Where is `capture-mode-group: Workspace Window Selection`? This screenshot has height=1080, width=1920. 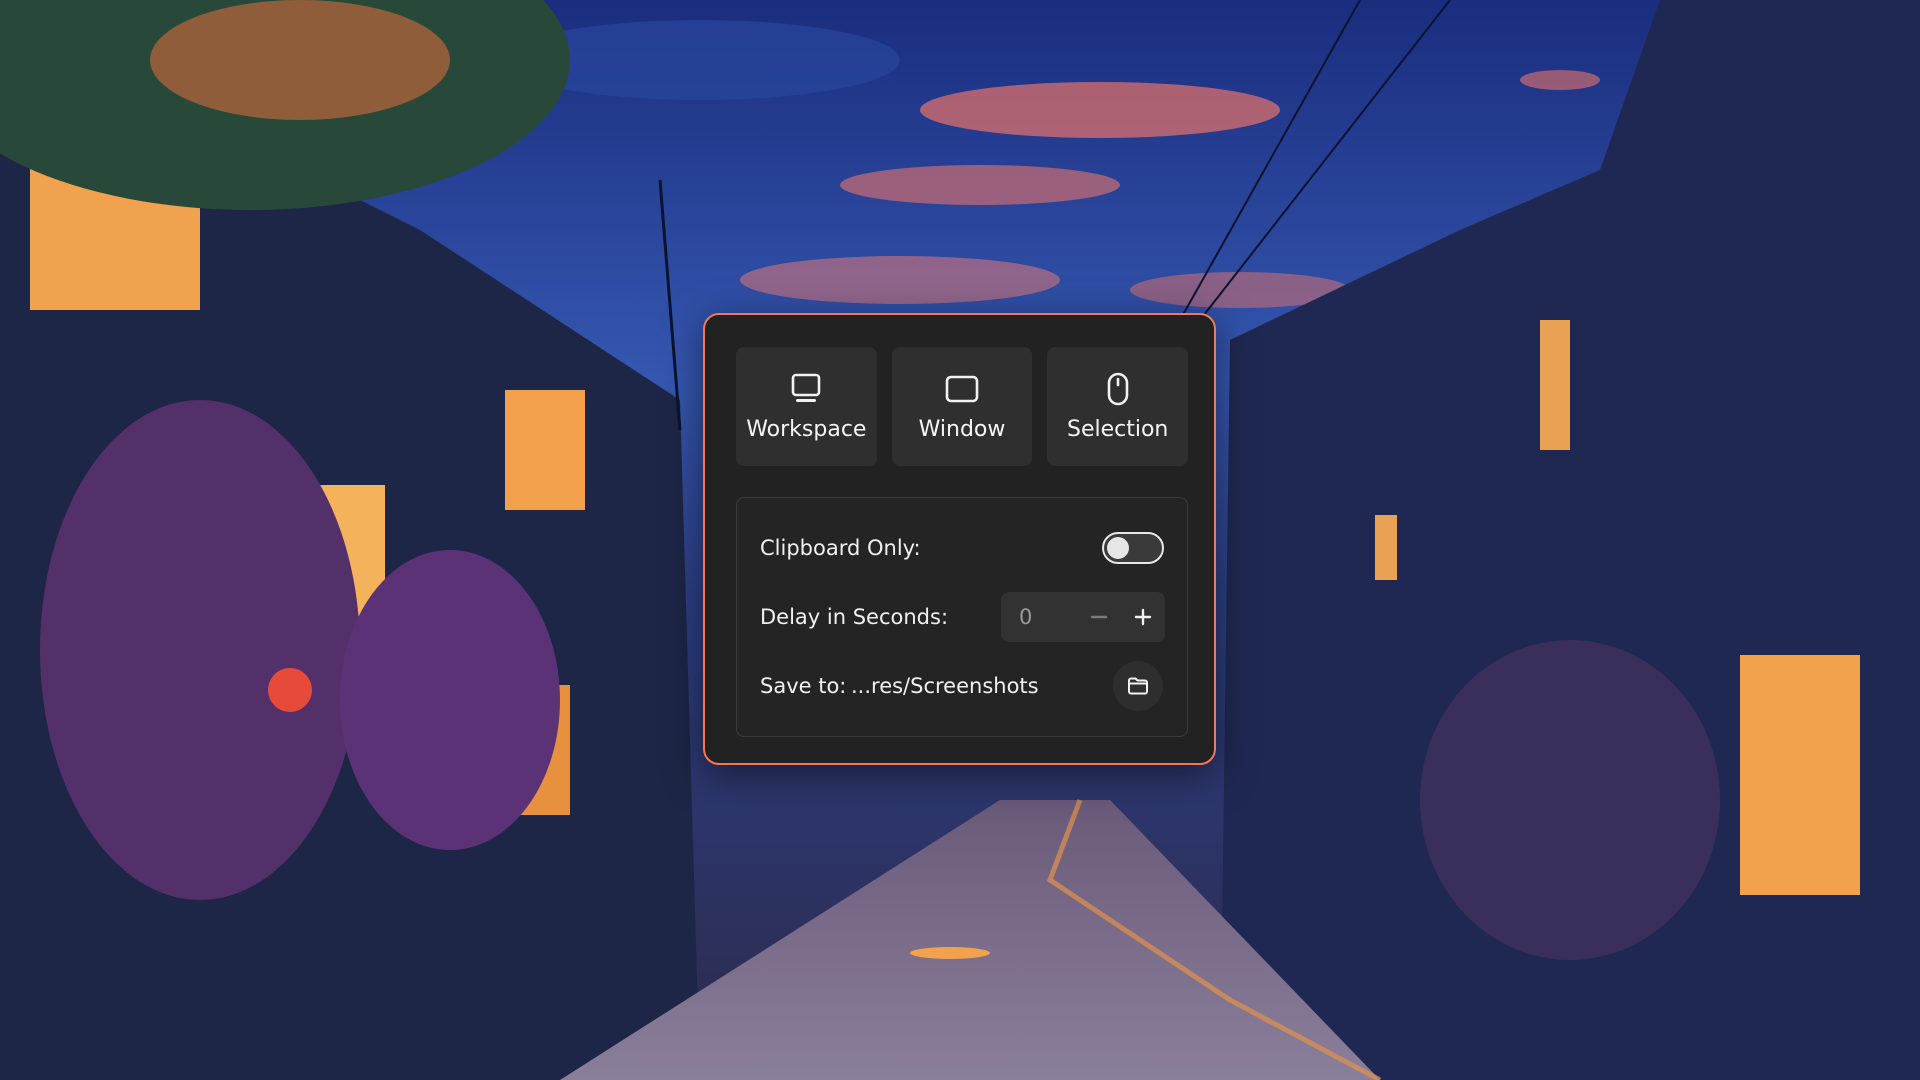
capture-mode-group: Workspace Window Selection is located at coordinates (962, 406).